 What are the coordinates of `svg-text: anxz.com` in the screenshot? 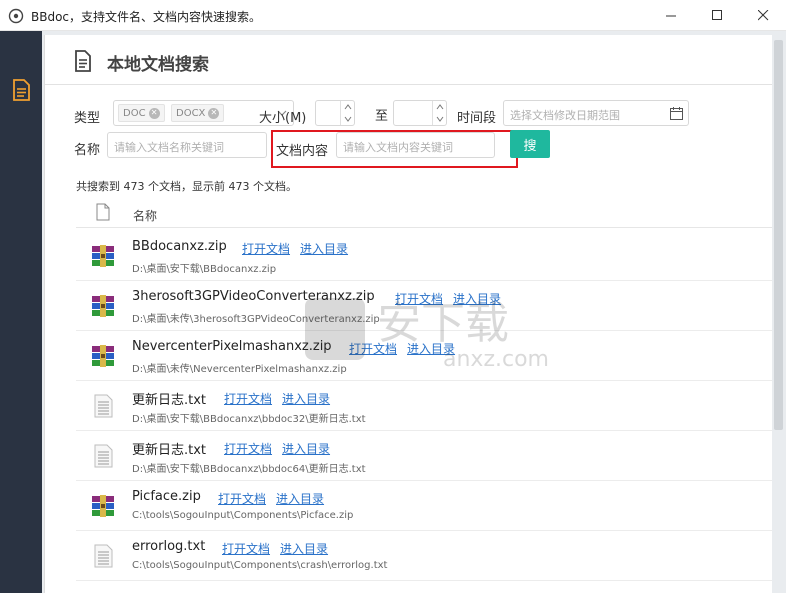 It's located at (496, 358).